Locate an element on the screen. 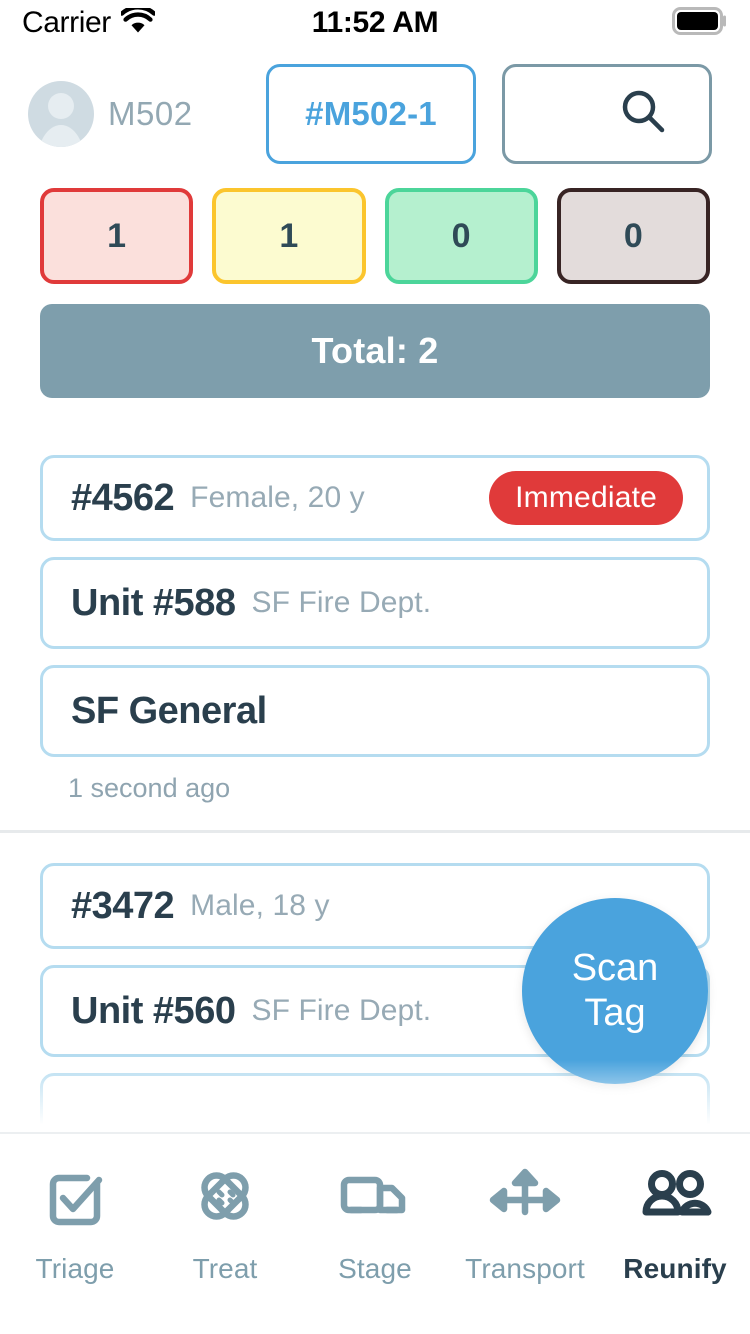 The image size is (750, 1334). triage-counter-row: 1 1 0 0 is located at coordinates (375, 236).